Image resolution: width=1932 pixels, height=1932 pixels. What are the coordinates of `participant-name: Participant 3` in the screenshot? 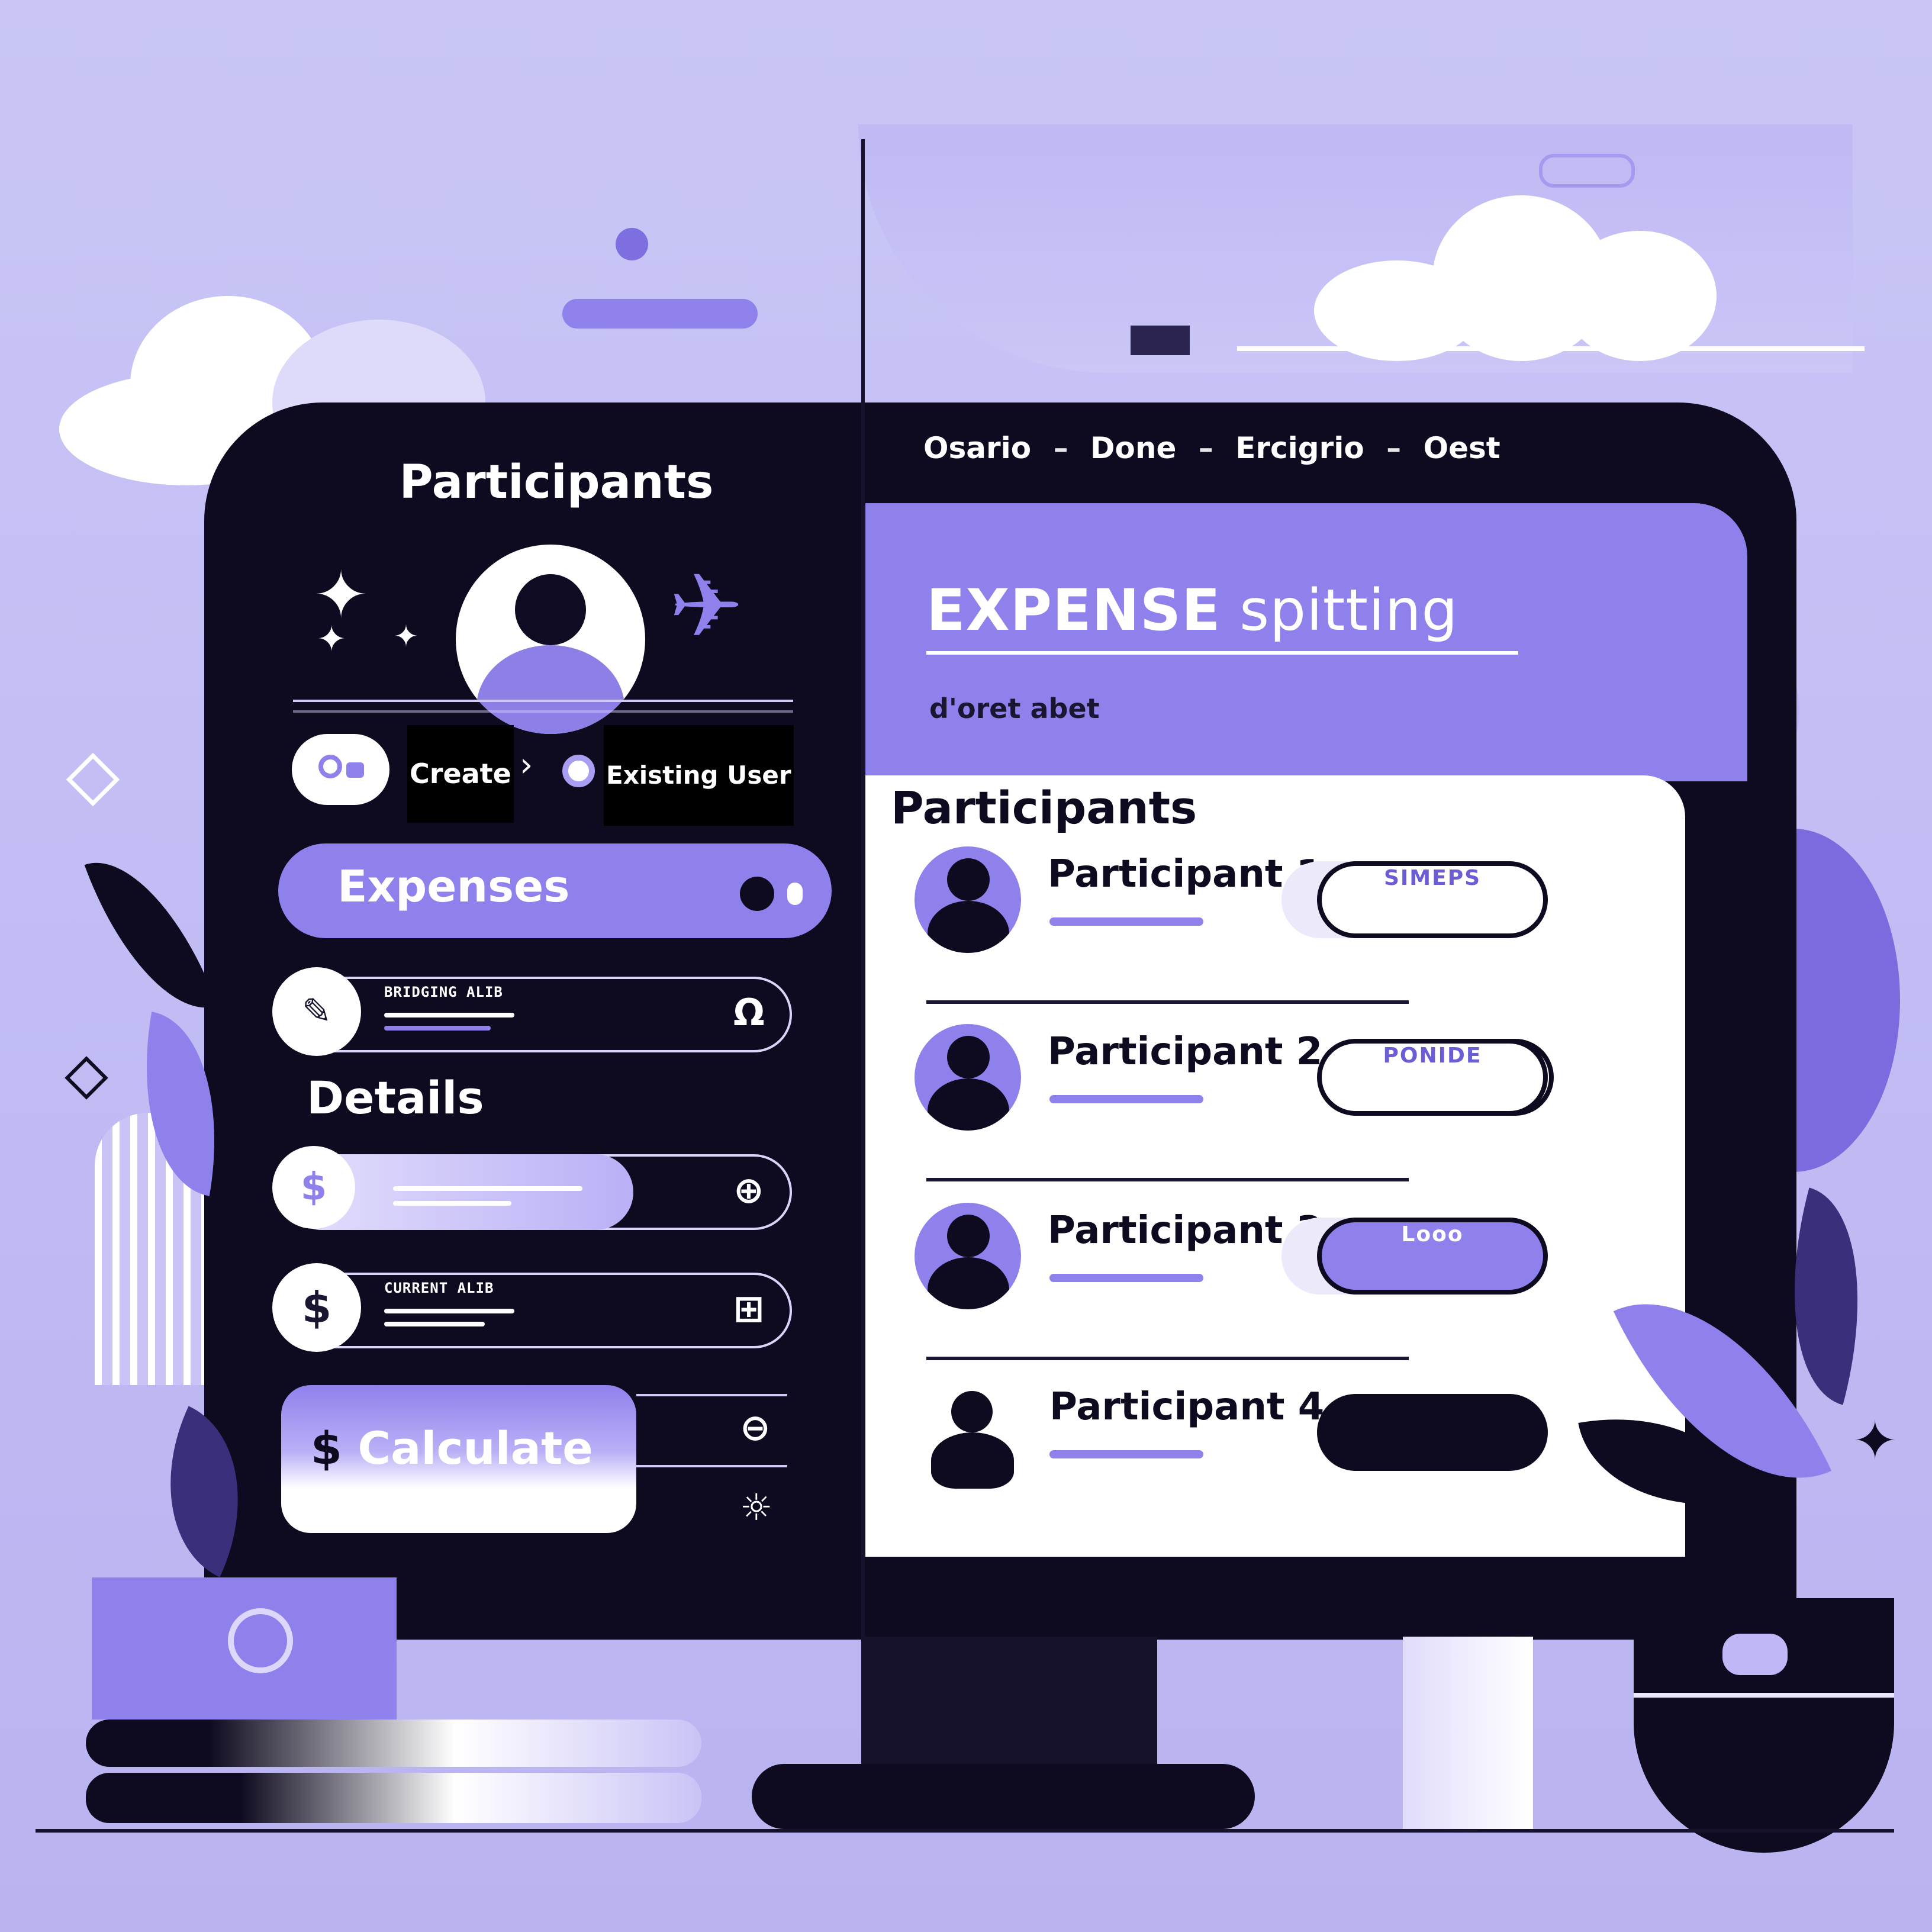 It's located at (1186, 1231).